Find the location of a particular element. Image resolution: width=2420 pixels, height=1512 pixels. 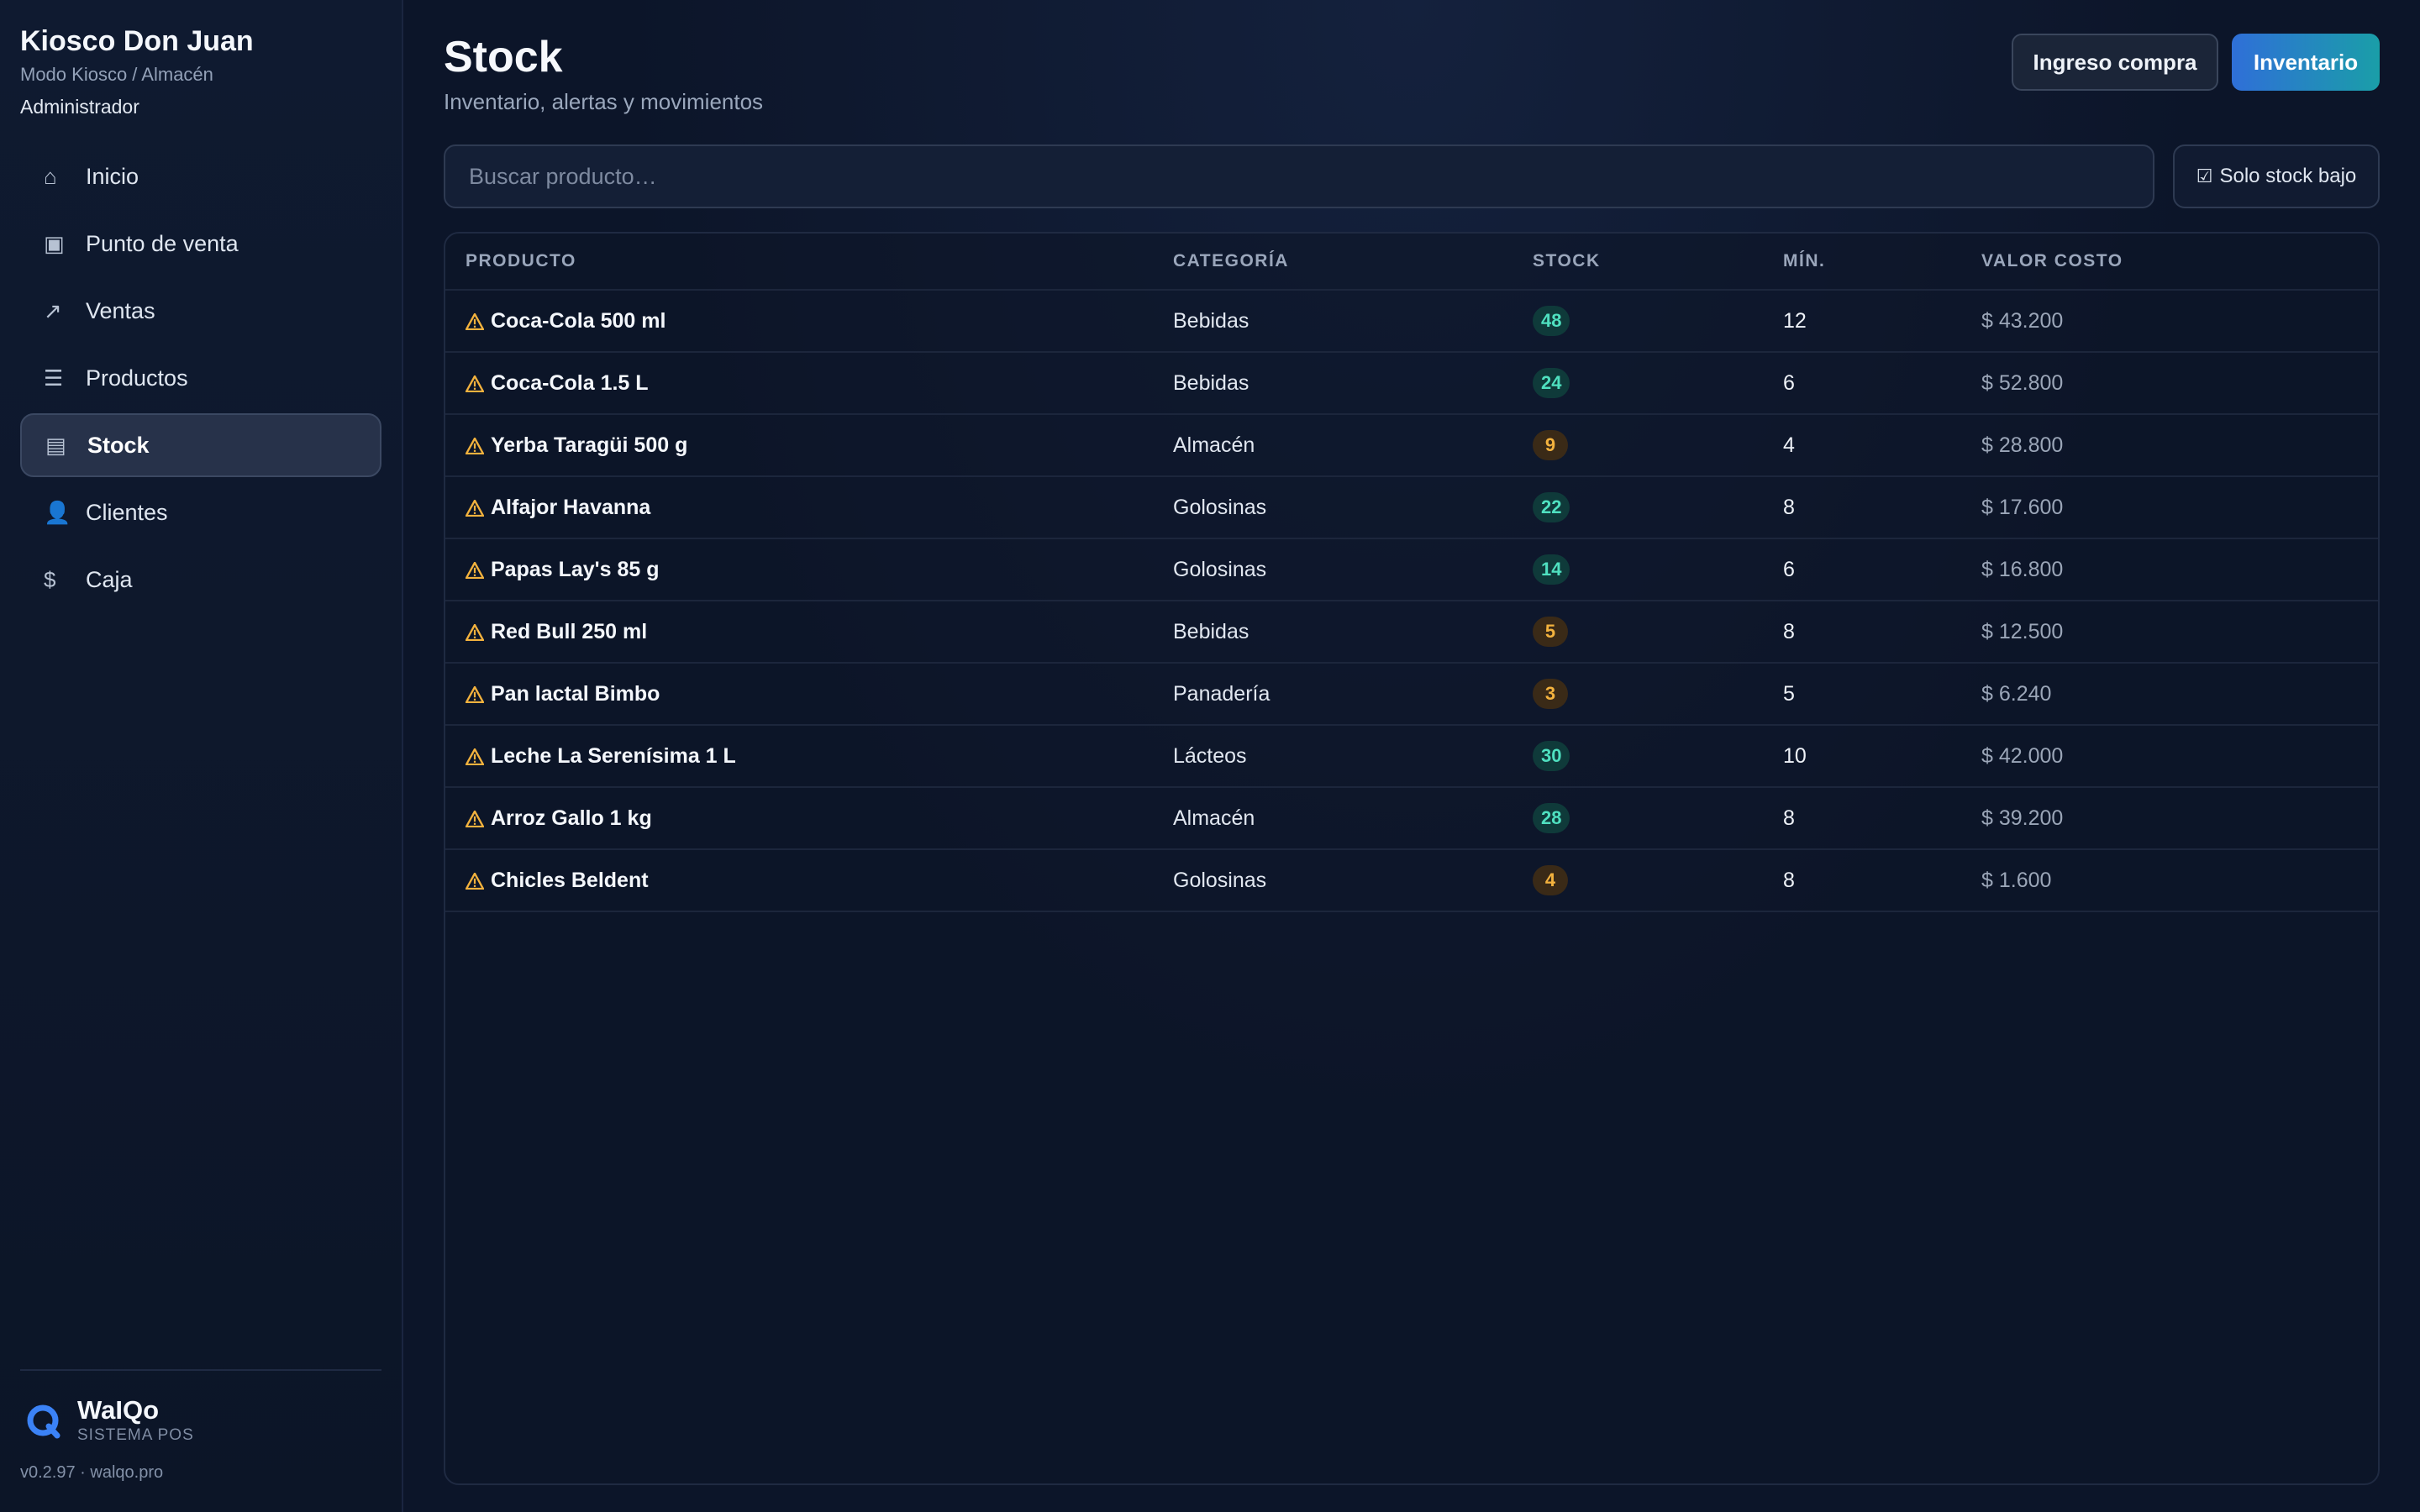

cost-cell: $ 43.200 is located at coordinates (2023, 320).